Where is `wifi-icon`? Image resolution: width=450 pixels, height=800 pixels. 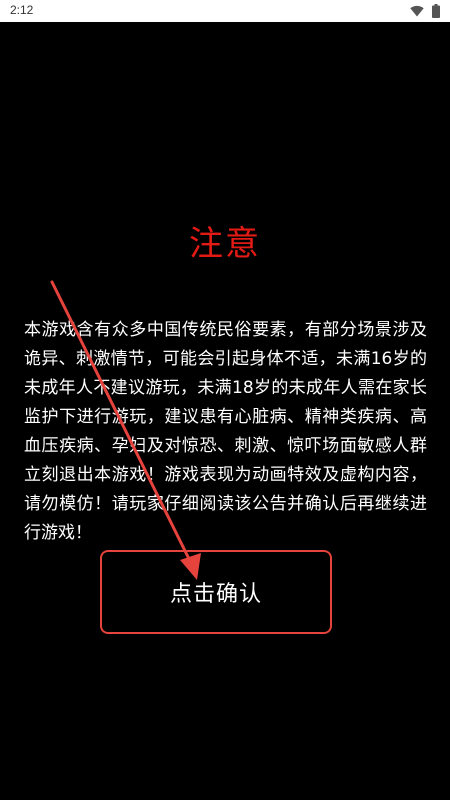
wifi-icon is located at coordinates (417, 11).